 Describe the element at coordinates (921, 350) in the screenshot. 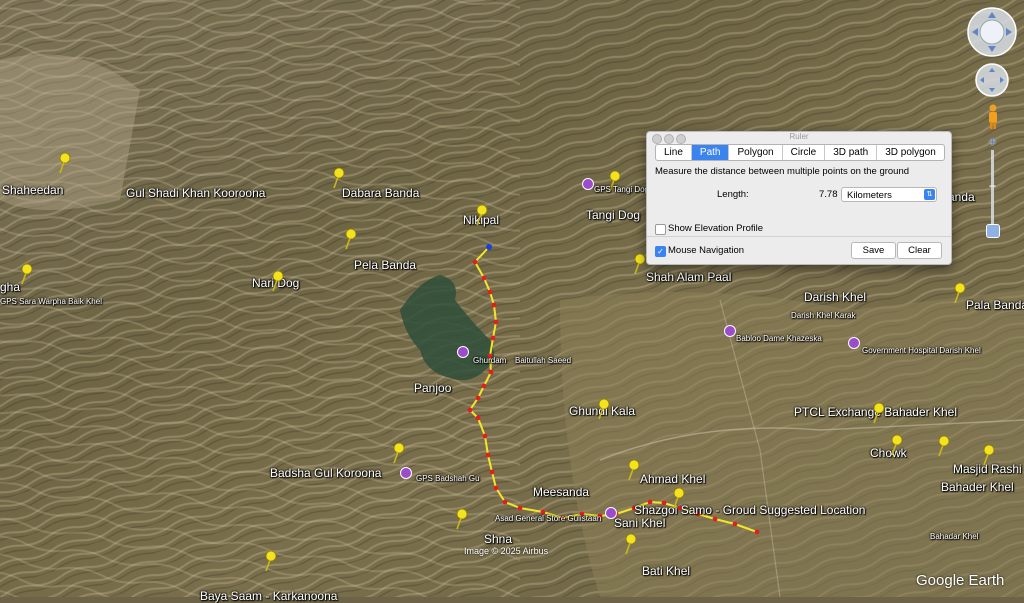

I see `place-label: Government Hospital Darish Khel` at that location.